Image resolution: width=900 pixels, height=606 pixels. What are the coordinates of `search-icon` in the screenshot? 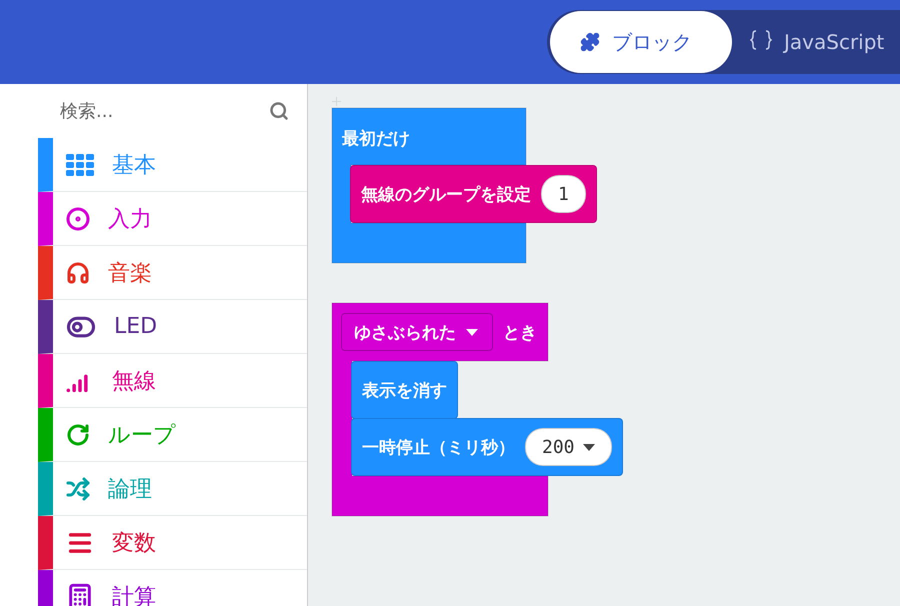 It's located at (279, 111).